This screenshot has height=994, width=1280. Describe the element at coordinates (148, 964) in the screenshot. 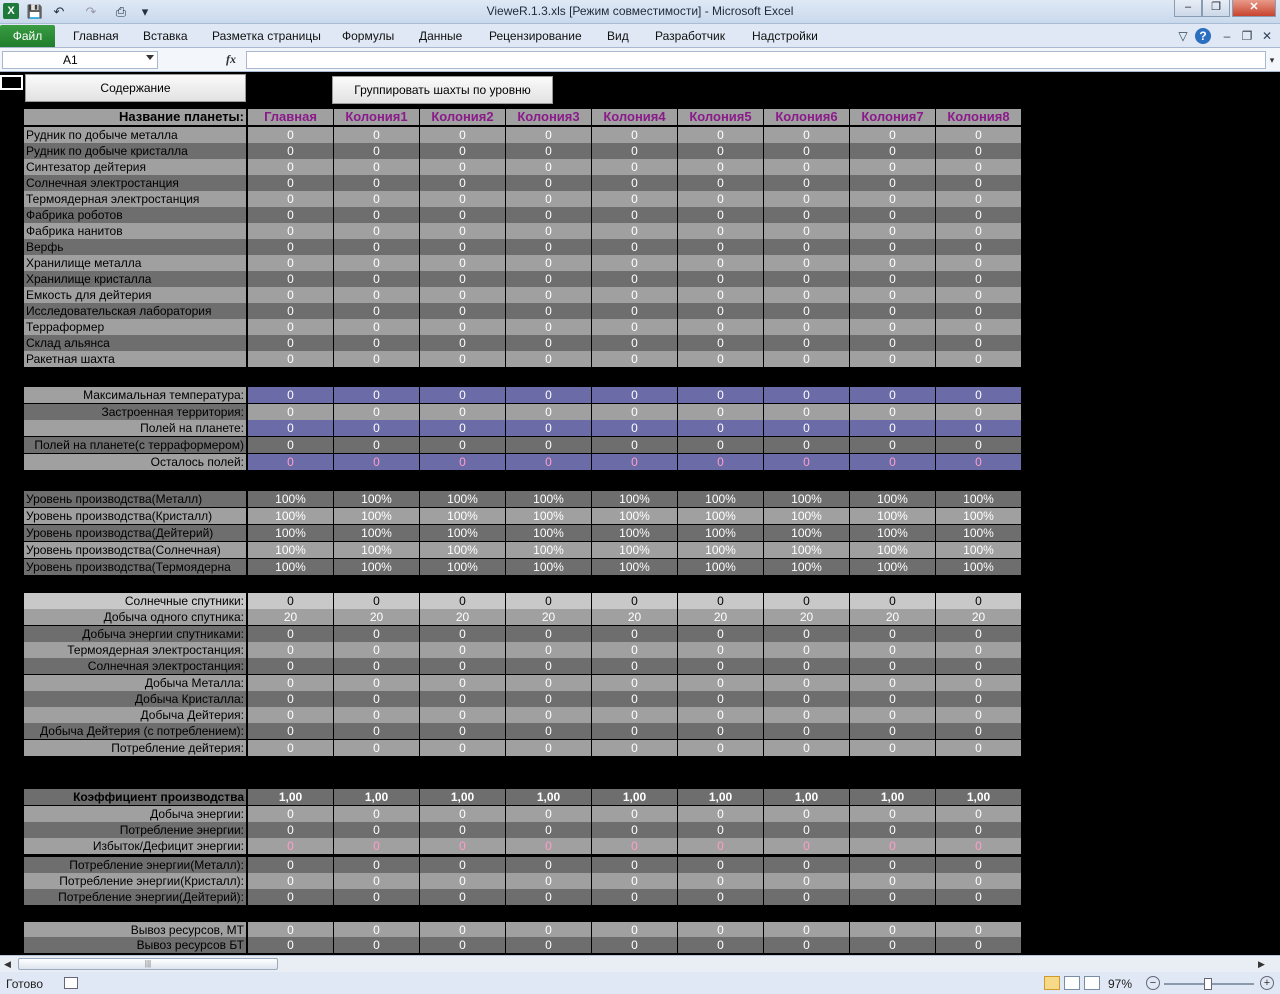

I see `scroll-thumb: |||` at that location.